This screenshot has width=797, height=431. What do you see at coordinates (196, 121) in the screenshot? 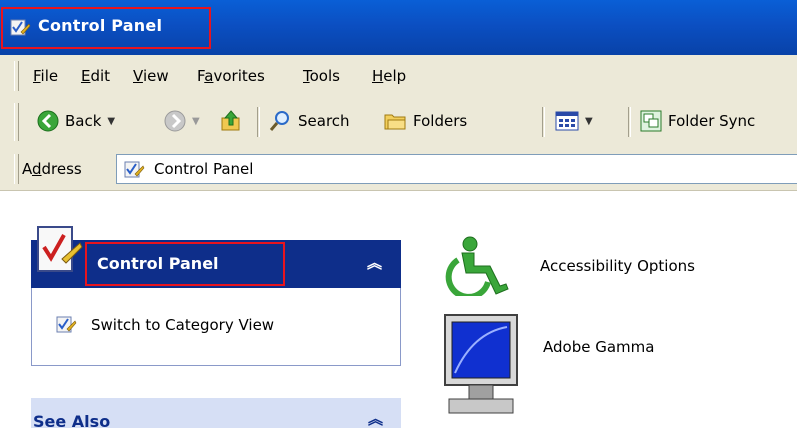
I see `forward-dropdown-icon: ▼` at bounding box center [196, 121].